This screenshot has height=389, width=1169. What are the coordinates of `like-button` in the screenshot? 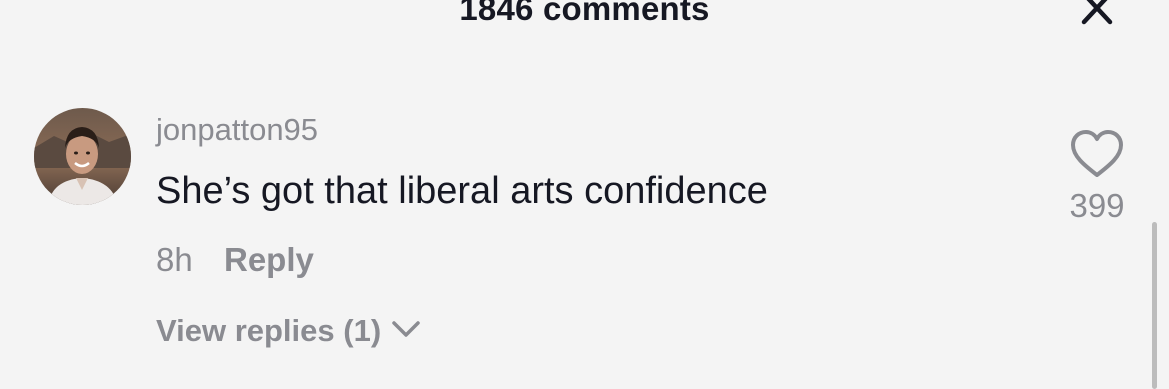 It's located at (1097, 154).